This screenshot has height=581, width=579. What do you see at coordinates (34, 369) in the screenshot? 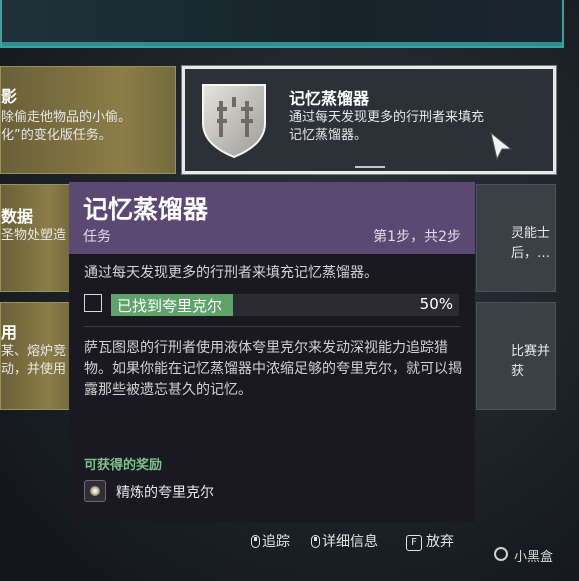
I see `card-text-line2: 动，并使用` at bounding box center [34, 369].